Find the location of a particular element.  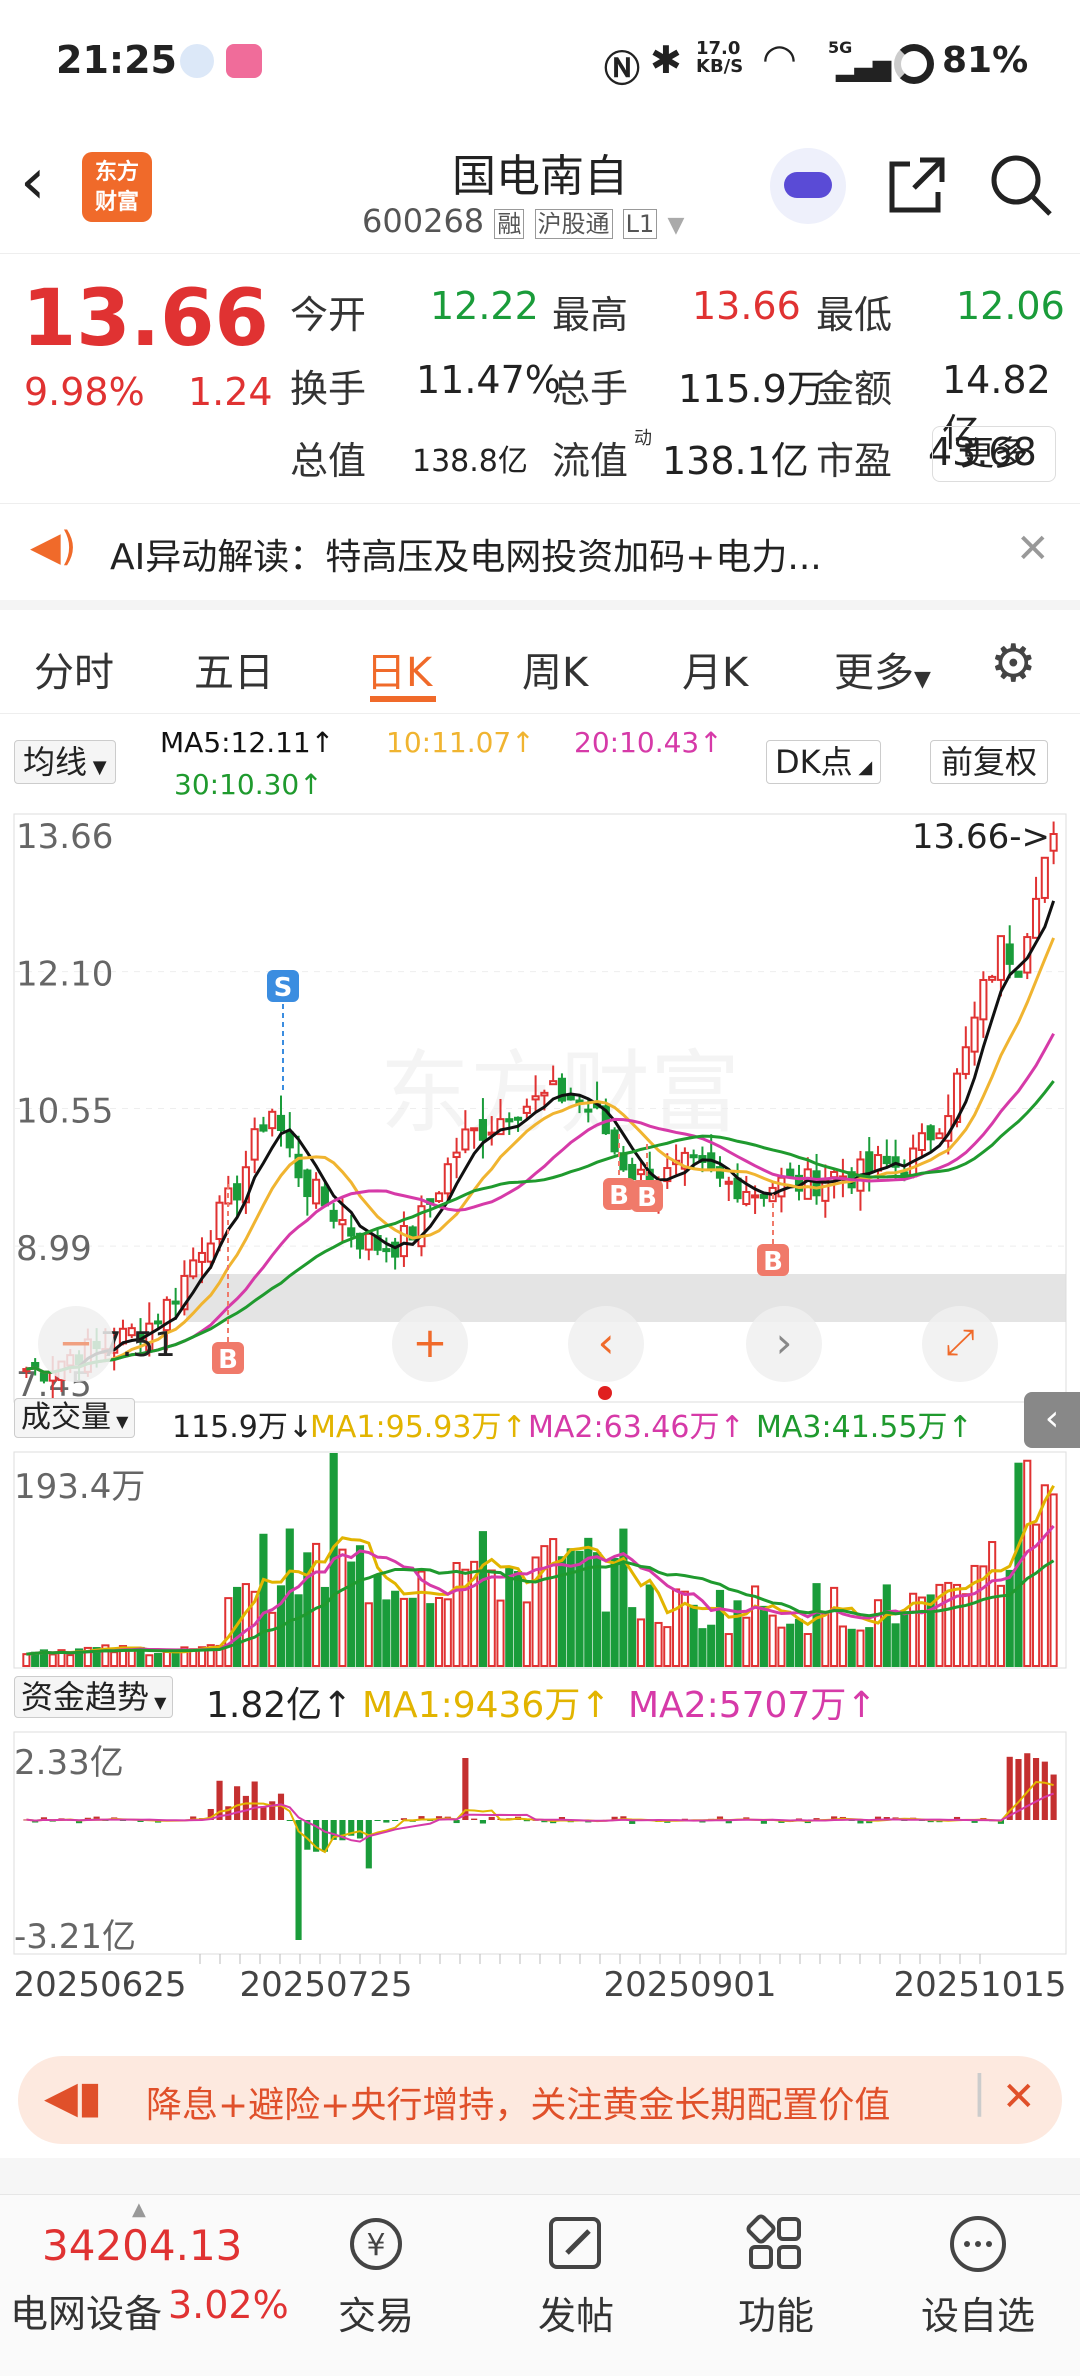

post-button: 发帖 is located at coordinates (576, 2276).